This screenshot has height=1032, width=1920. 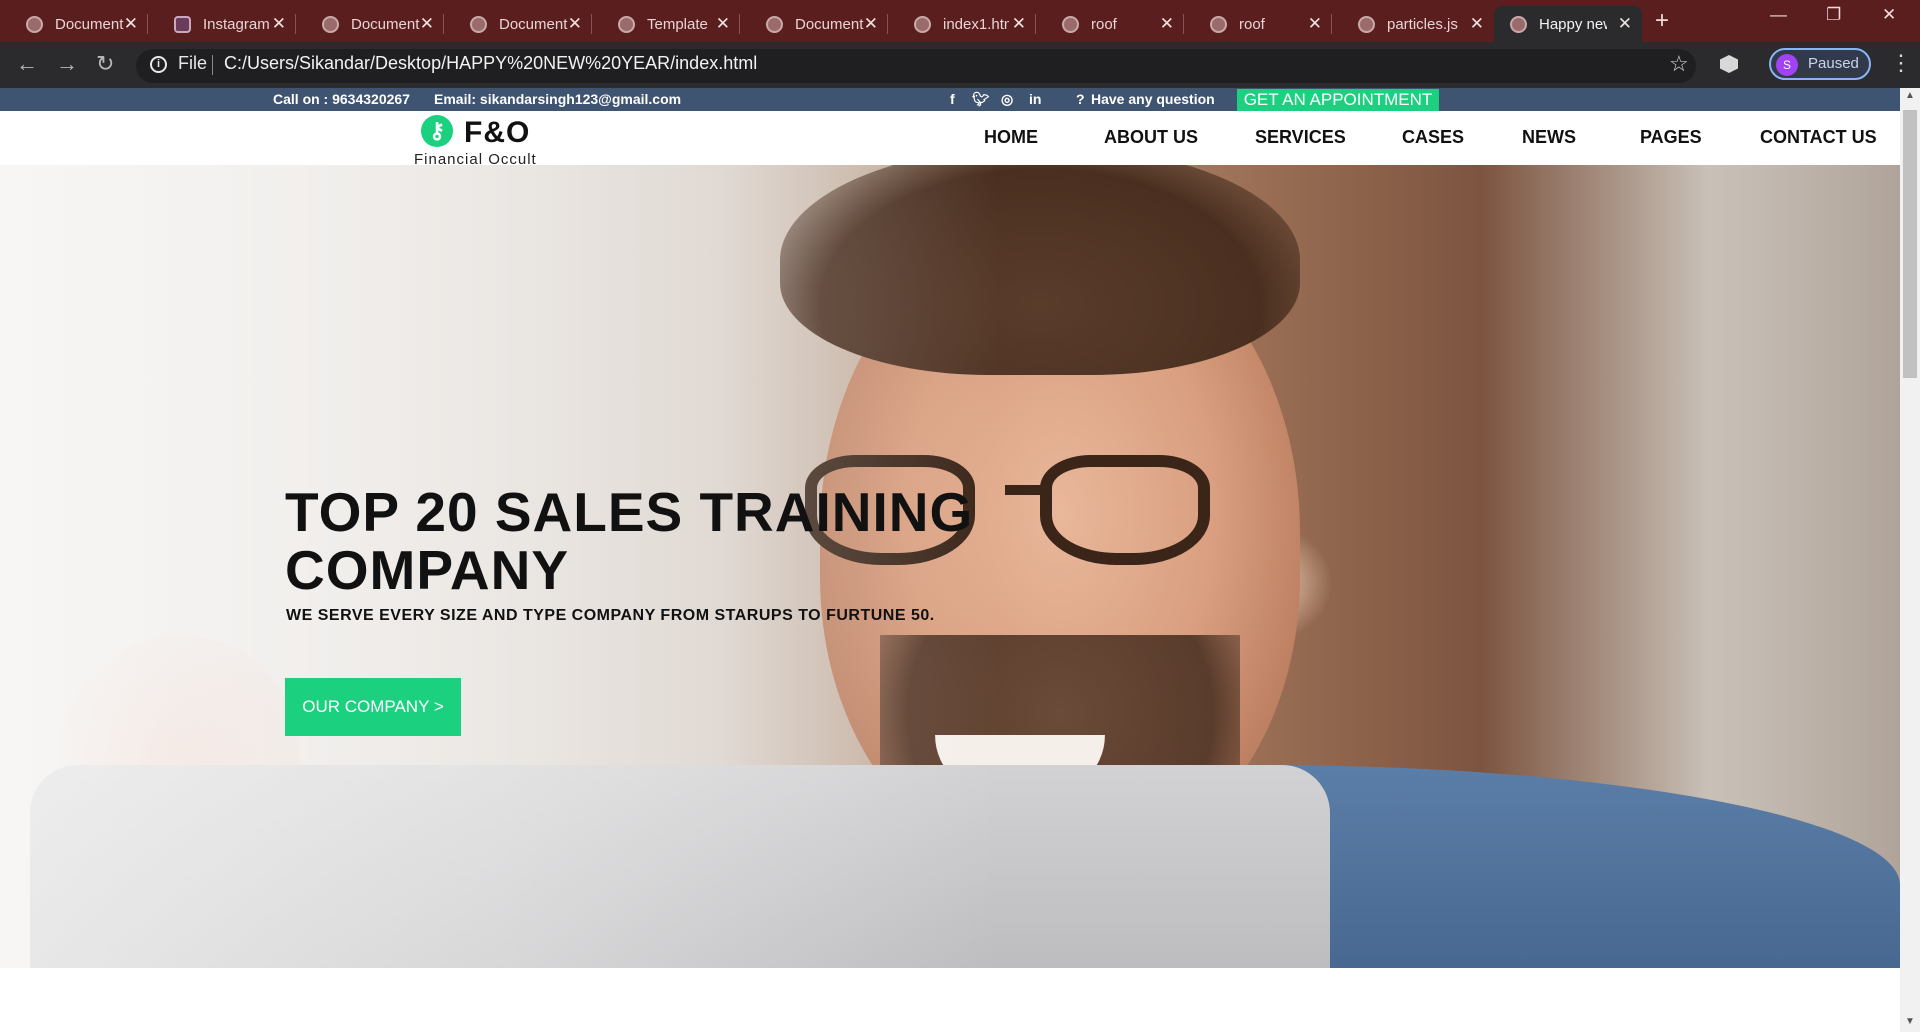 What do you see at coordinates (1662, 21) in the screenshot?
I see `new-tab-button: +` at bounding box center [1662, 21].